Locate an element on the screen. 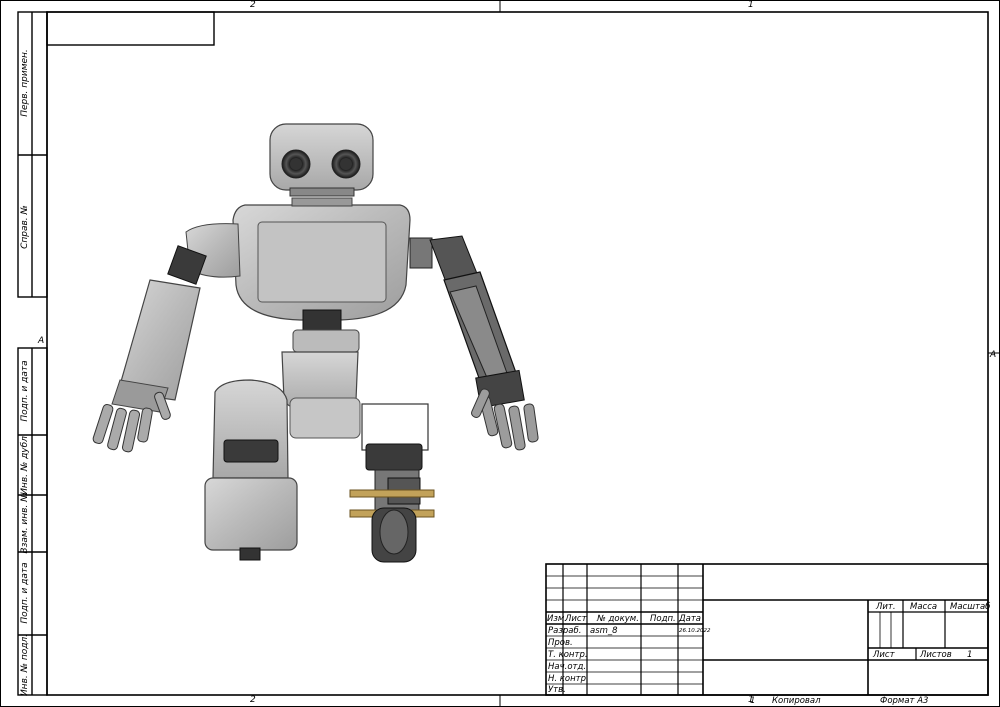 This screenshot has height=707, width=1000. footer-copy-number: 1 is located at coordinates (753, 701).